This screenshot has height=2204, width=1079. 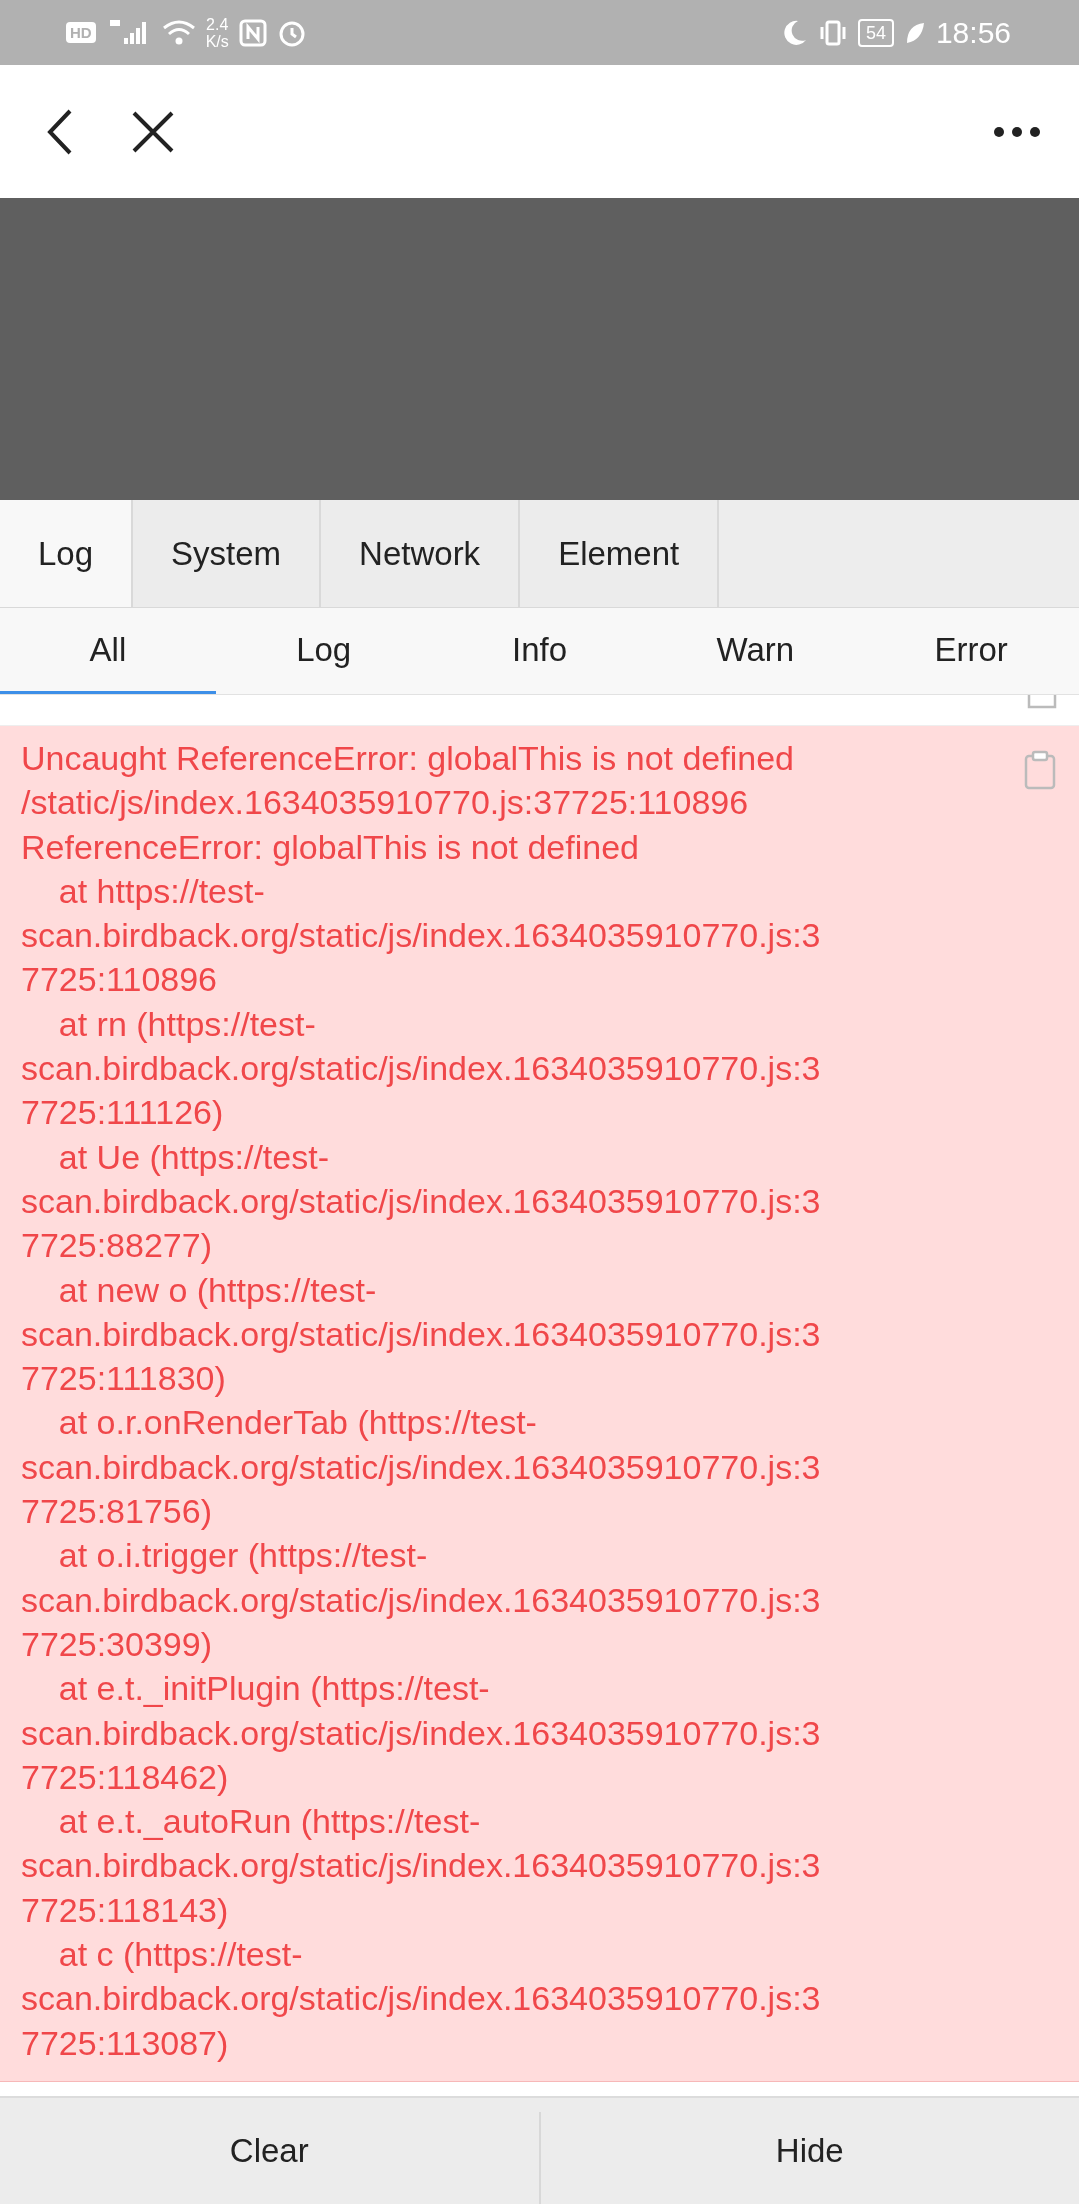 What do you see at coordinates (323, 651) in the screenshot?
I see `filter-tab: Log` at bounding box center [323, 651].